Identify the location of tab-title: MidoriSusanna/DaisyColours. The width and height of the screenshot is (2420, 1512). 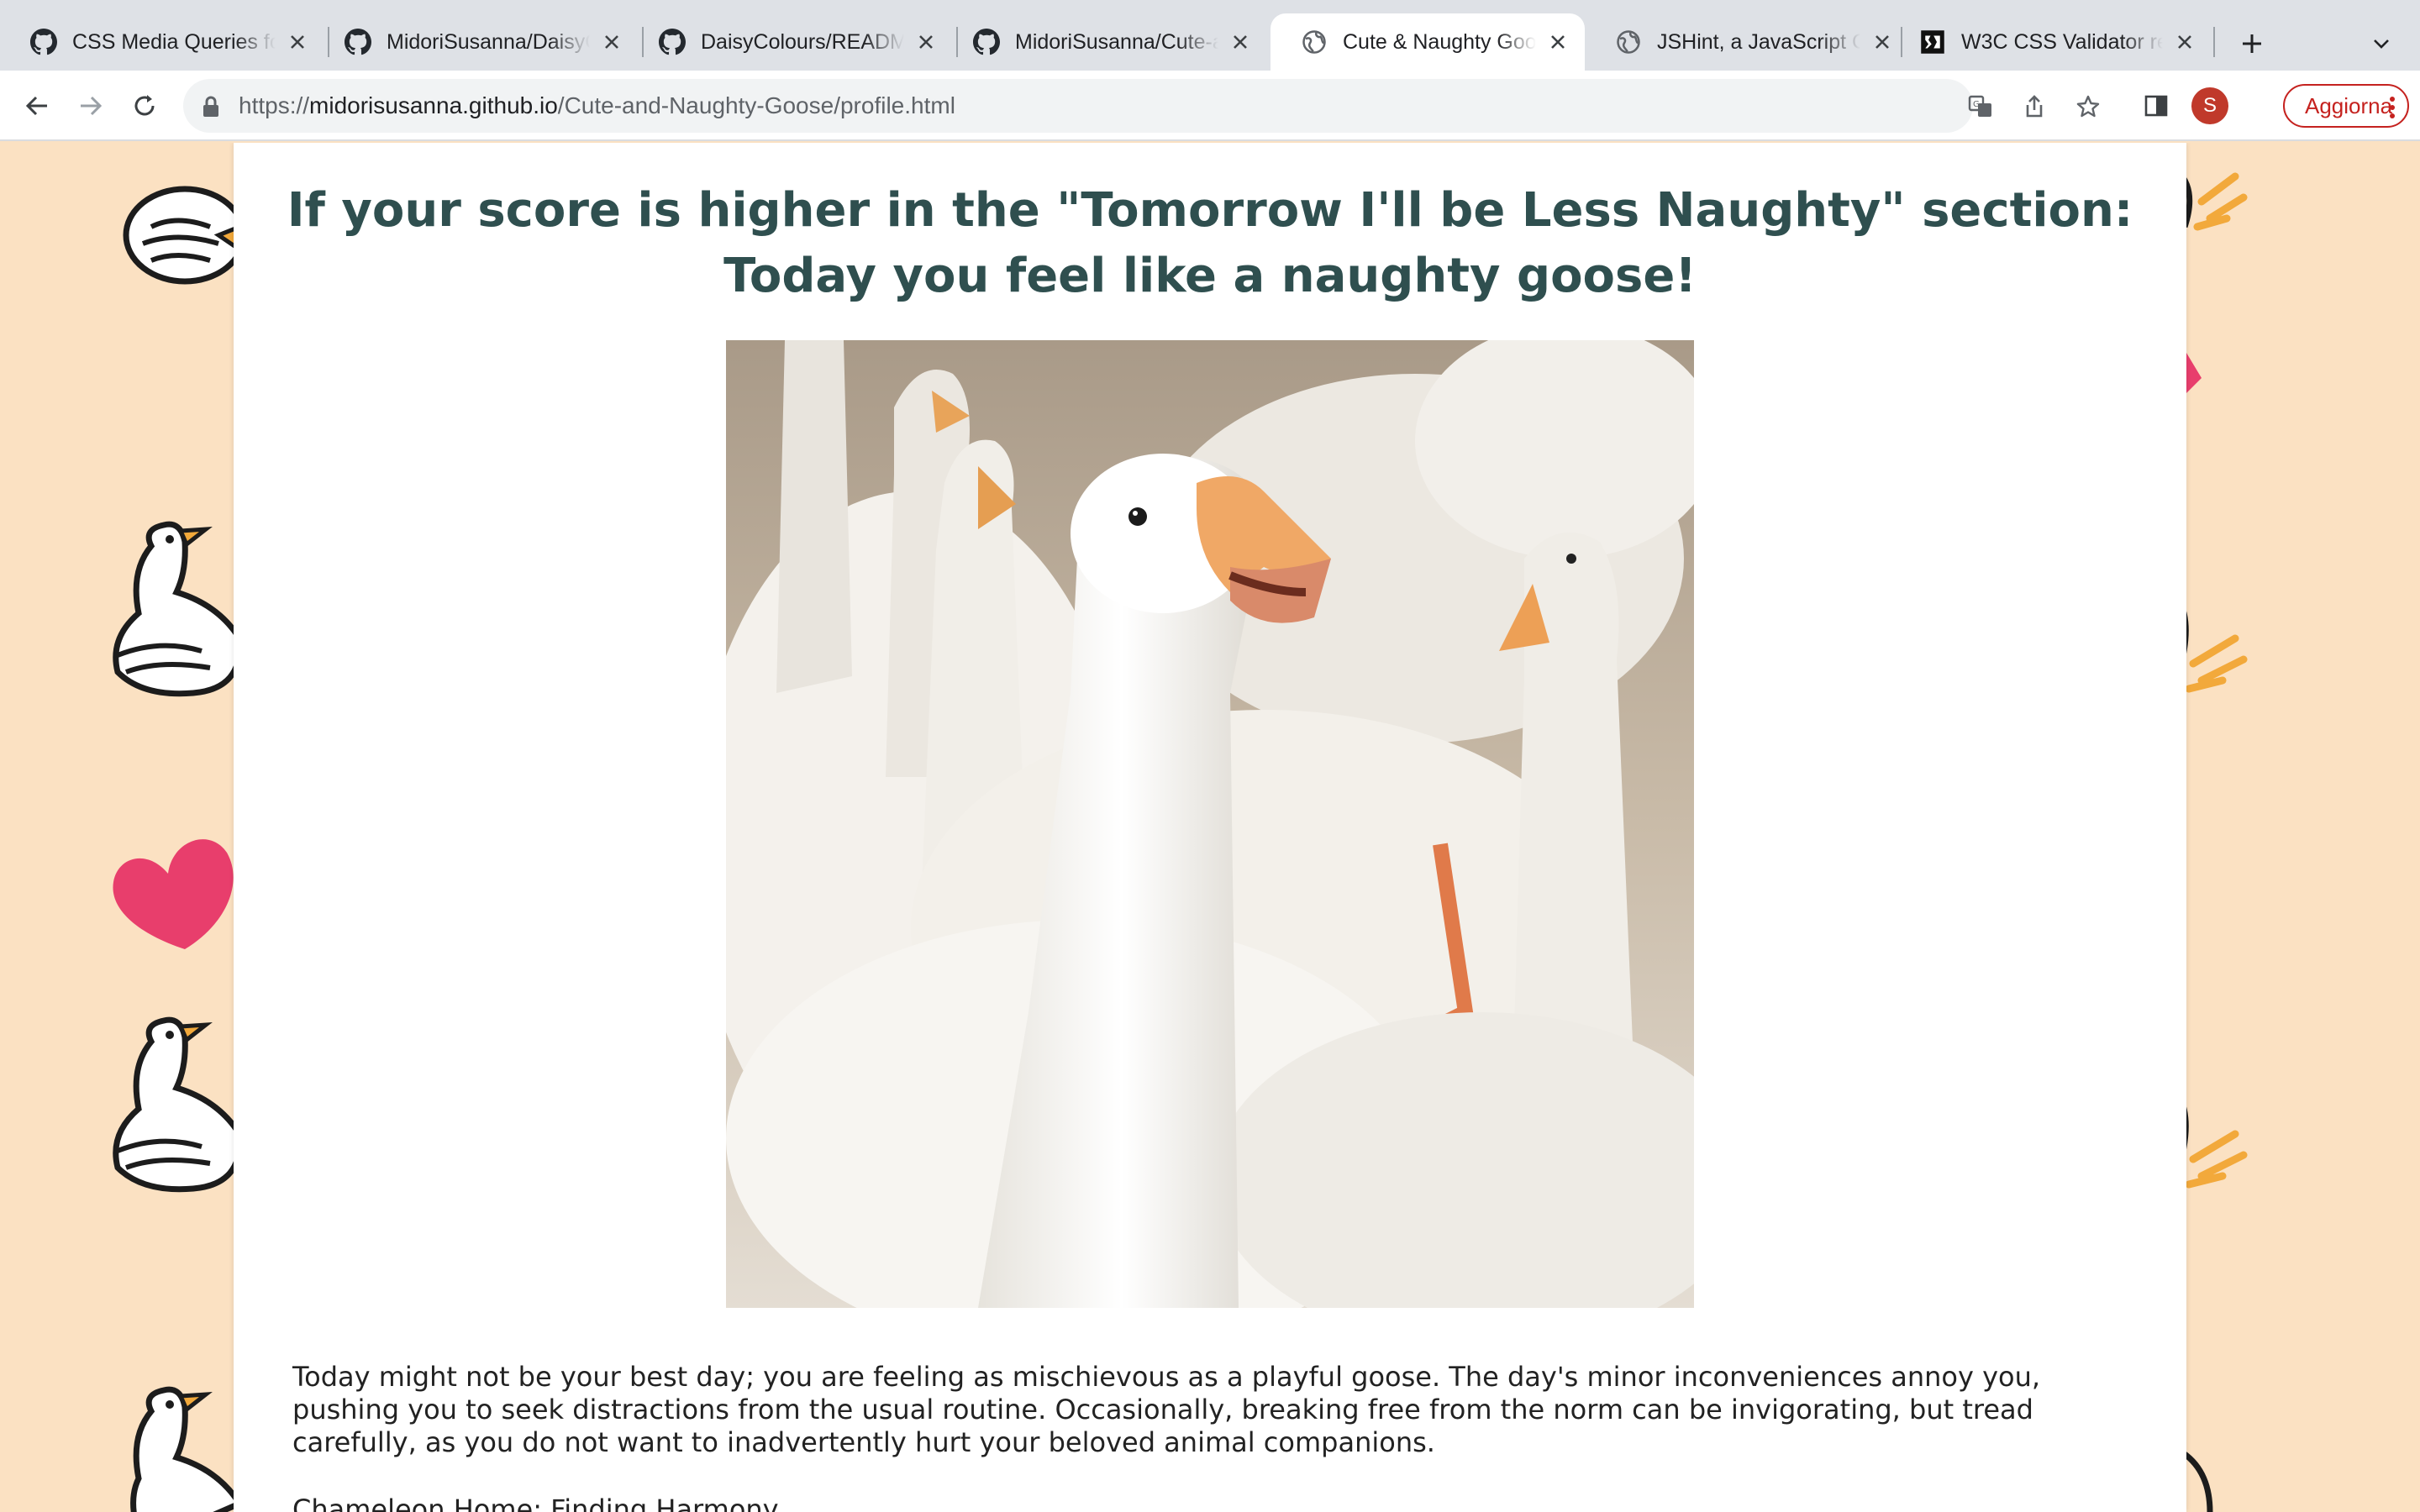
(488, 41).